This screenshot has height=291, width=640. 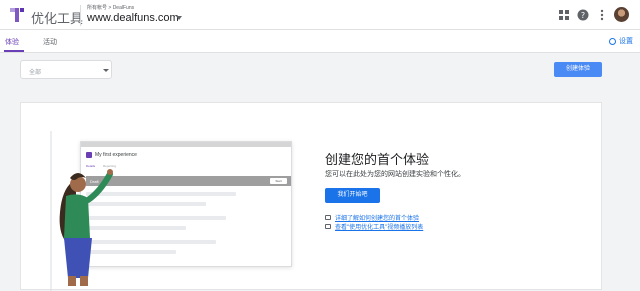 I want to click on video-playlist-link: 查看"使用优化工具"视频播放列表, so click(x=374, y=226).